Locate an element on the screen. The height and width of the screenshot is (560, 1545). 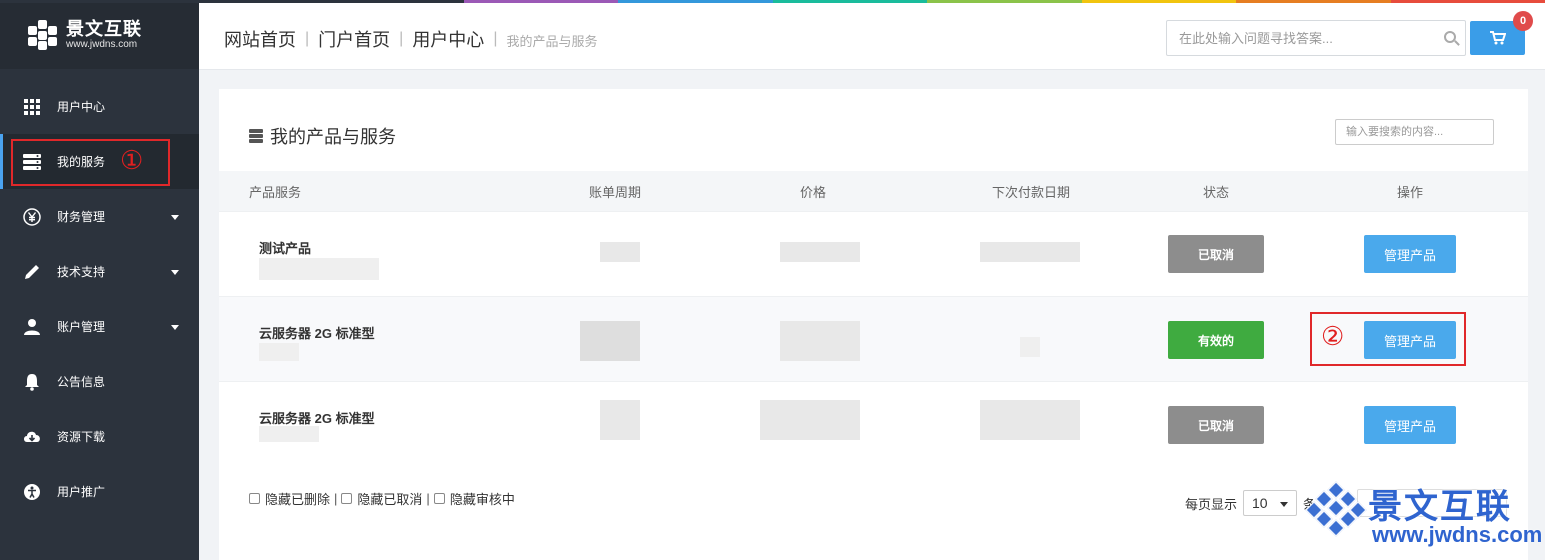
sidebar-item-announcements: 公告信息 is located at coordinates (99, 381).